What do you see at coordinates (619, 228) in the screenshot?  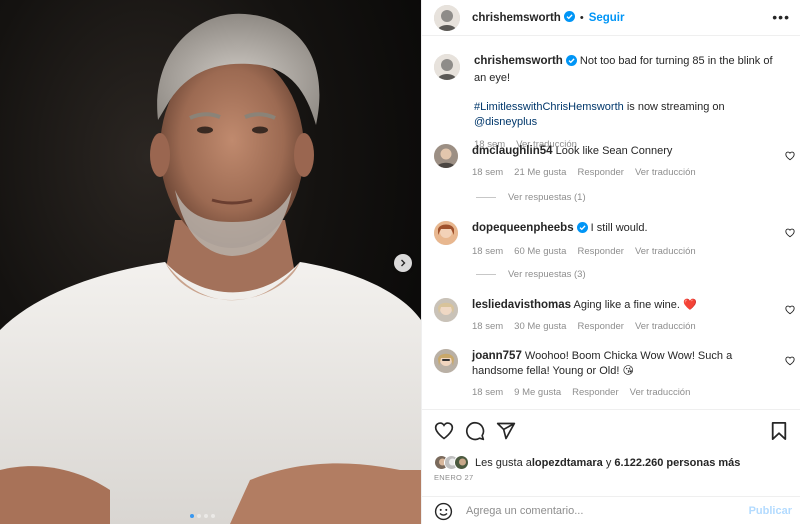 I see `comment-text: I still would.` at bounding box center [619, 228].